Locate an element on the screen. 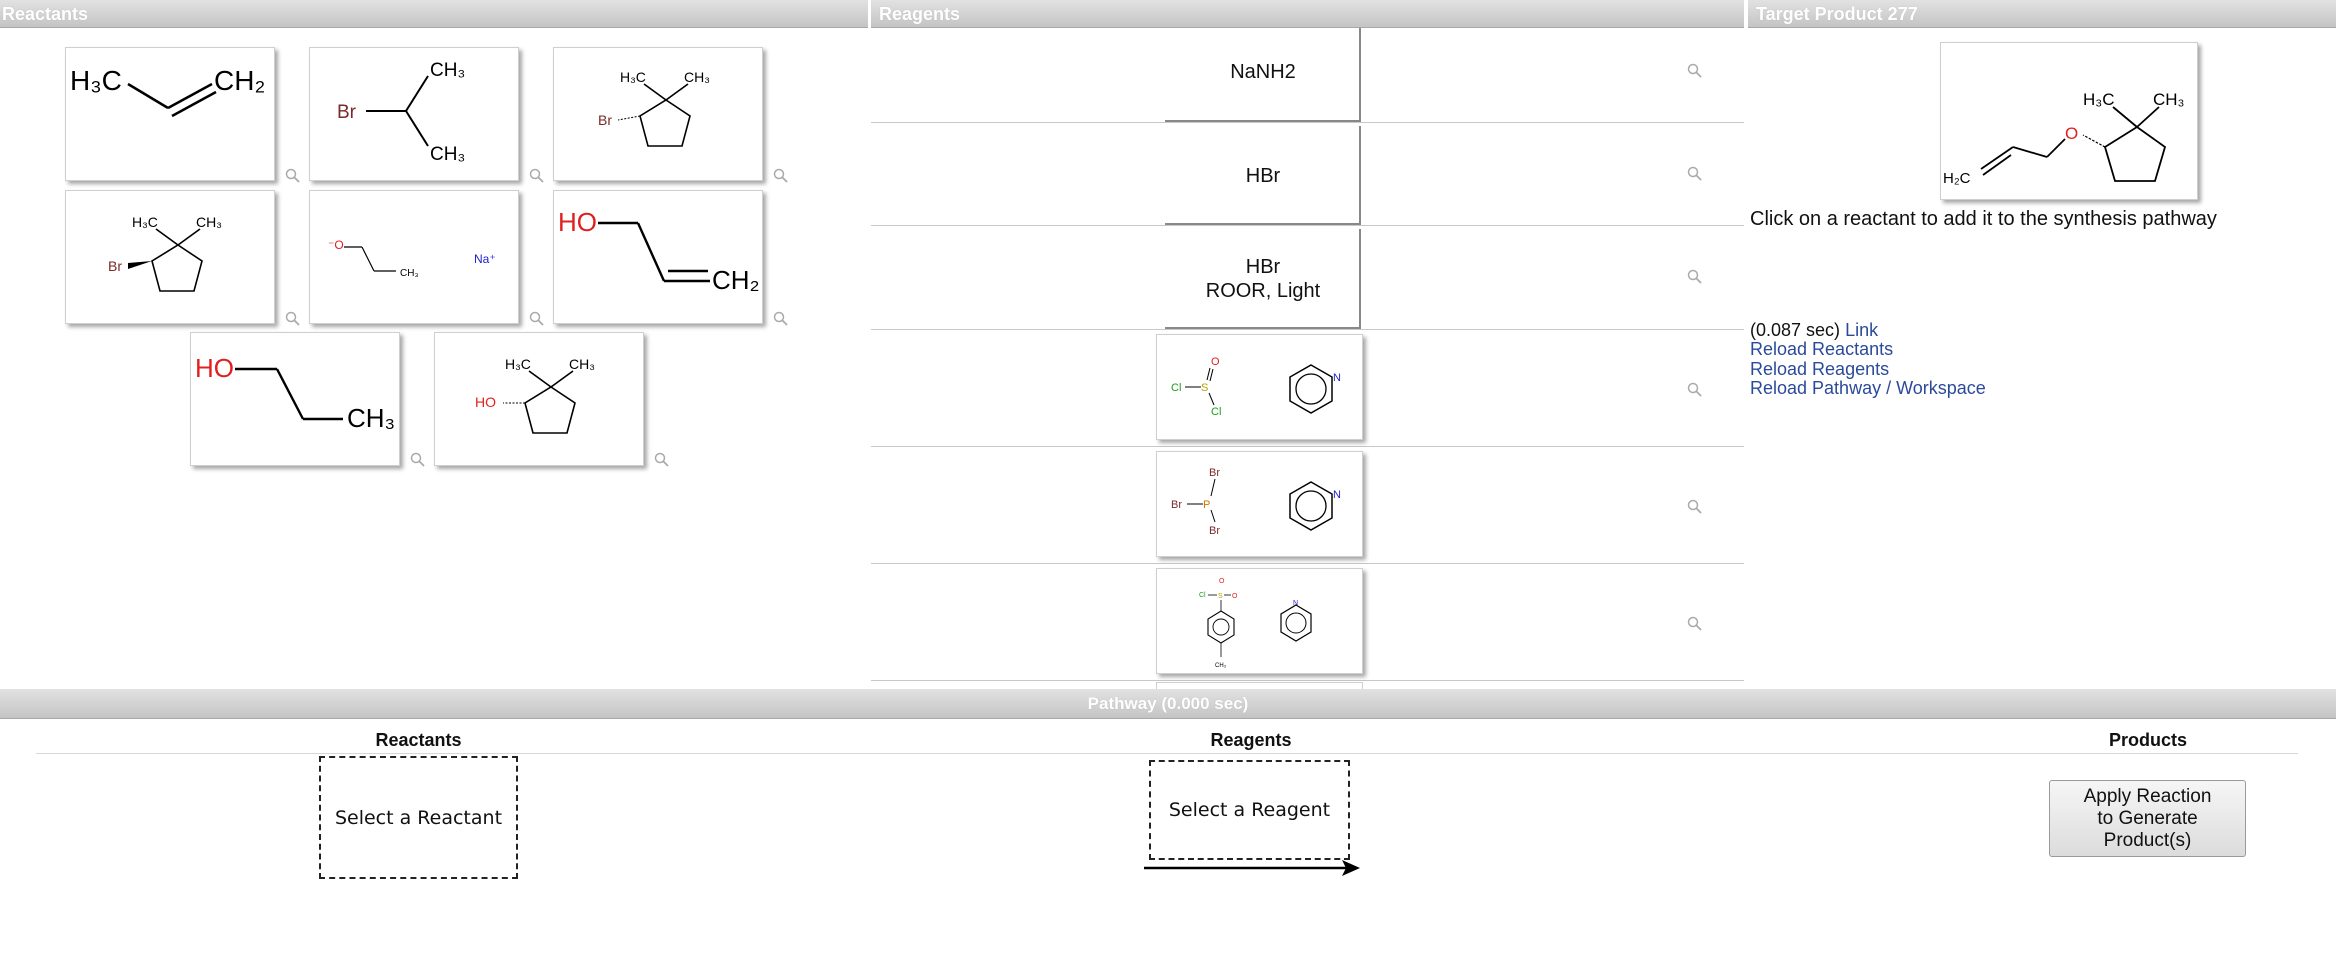 Image resolution: width=2336 pixels, height=980 pixels. reload-reactants-link: Reload Reactants is located at coordinates (1821, 349).